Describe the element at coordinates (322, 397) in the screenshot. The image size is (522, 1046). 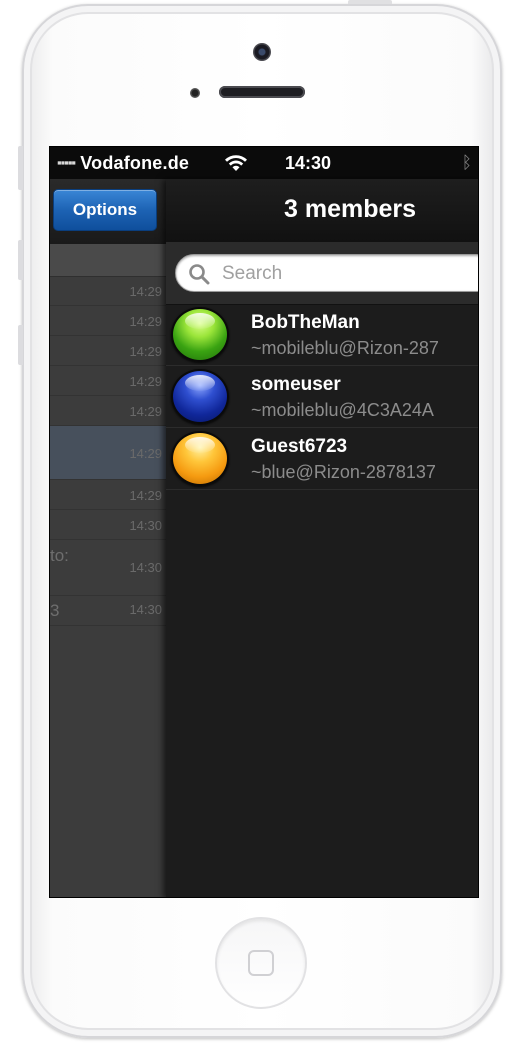
I see `member-row: someuser ~mobileblu@4C3A24A` at that location.